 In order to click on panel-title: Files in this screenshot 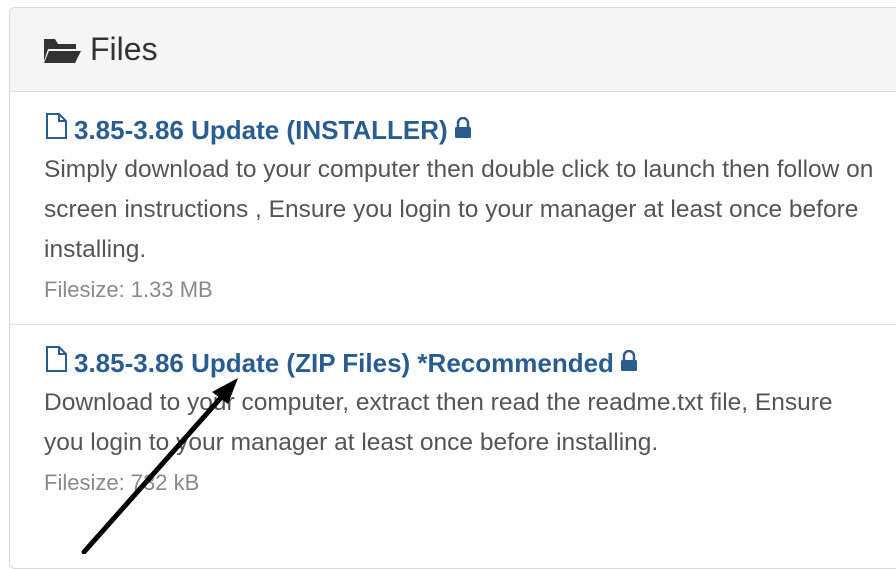, I will do `click(124, 49)`.